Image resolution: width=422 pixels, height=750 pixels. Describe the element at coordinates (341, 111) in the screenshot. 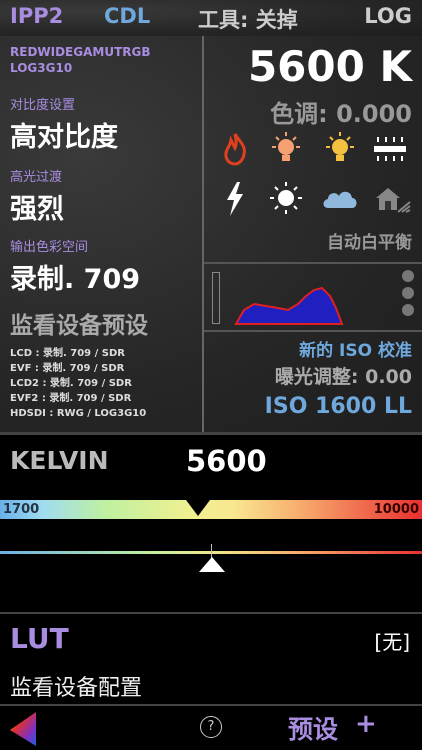

I see `tint-readout: 色调: 0.000` at that location.